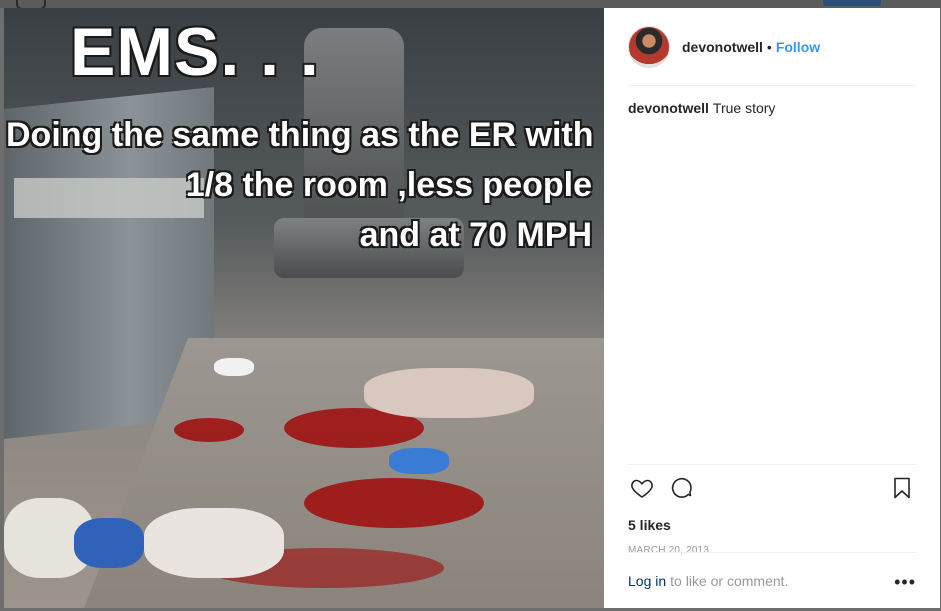 This screenshot has height=611, width=941. What do you see at coordinates (729, 581) in the screenshot?
I see `login-suffix: to like or comment.` at bounding box center [729, 581].